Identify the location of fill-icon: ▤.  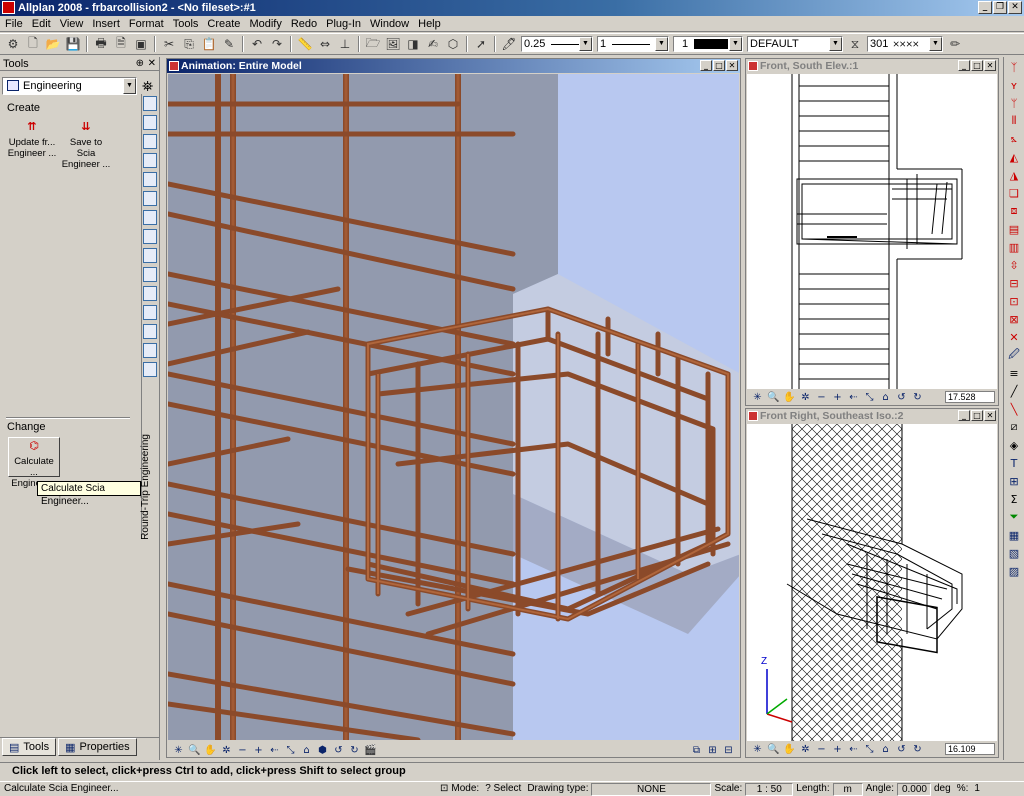
(1014, 229).